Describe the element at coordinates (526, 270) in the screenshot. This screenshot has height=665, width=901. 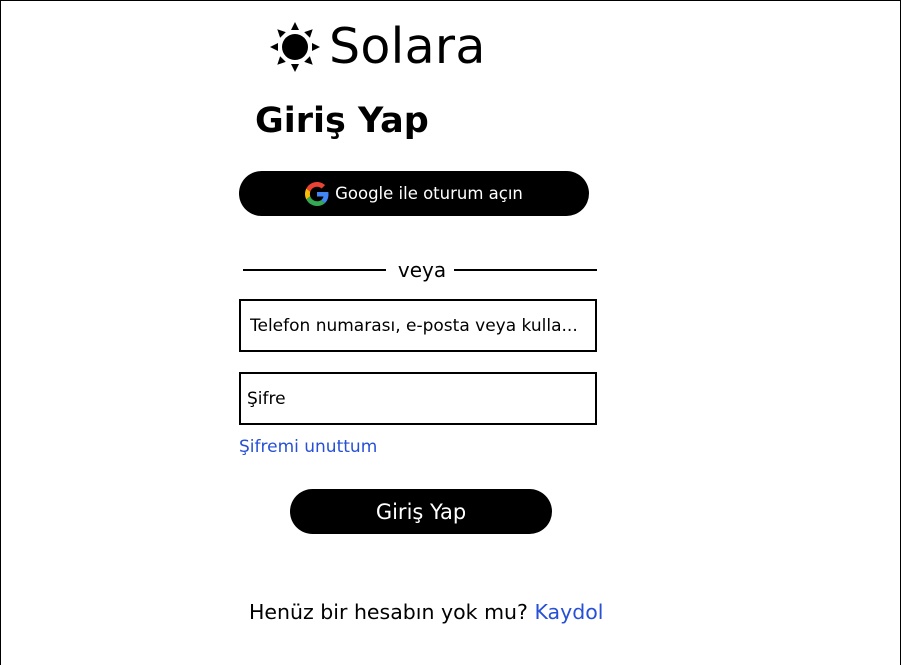
I see `divider-line-right` at that location.